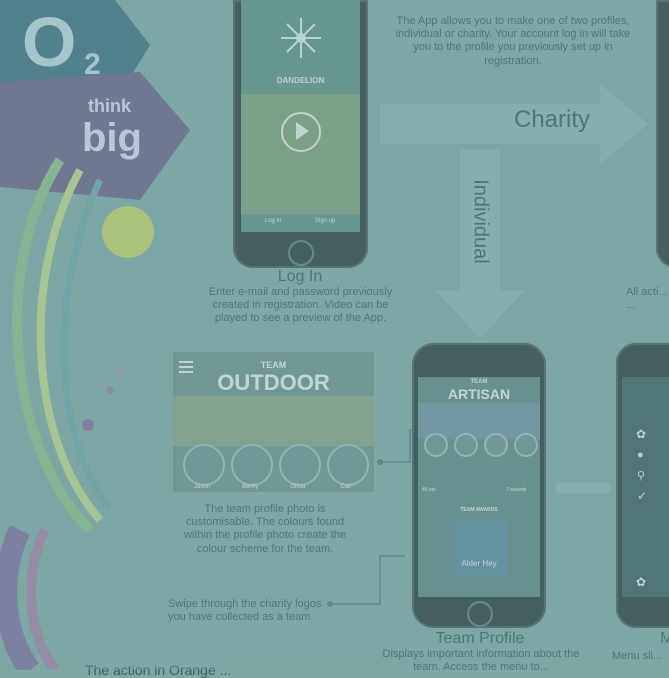  I want to click on menu-title-partial: M, so click(664, 638).